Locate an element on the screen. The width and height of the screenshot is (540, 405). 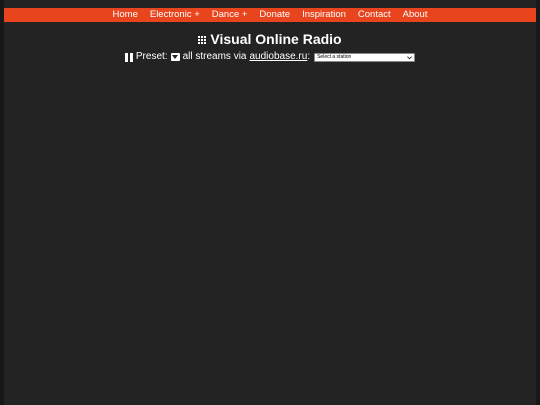
station-select-value: Select a station is located at coordinates (334, 57).